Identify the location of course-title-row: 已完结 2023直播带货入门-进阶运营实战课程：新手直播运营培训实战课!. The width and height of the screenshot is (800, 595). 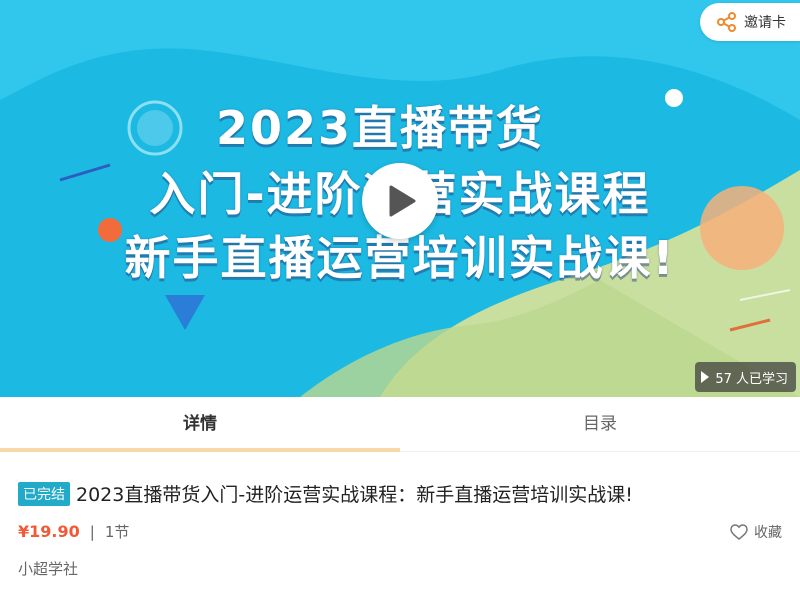
(400, 493).